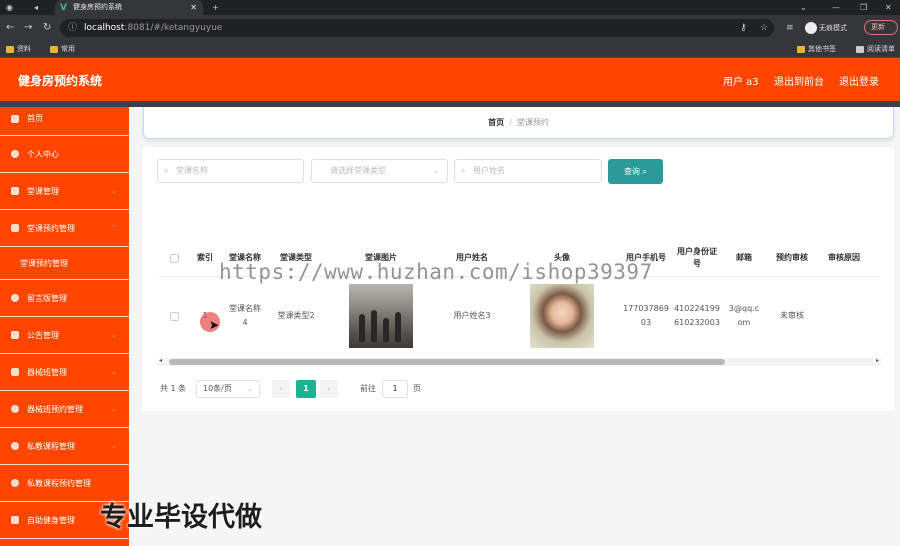  I want to click on home-icon, so click(15, 119).